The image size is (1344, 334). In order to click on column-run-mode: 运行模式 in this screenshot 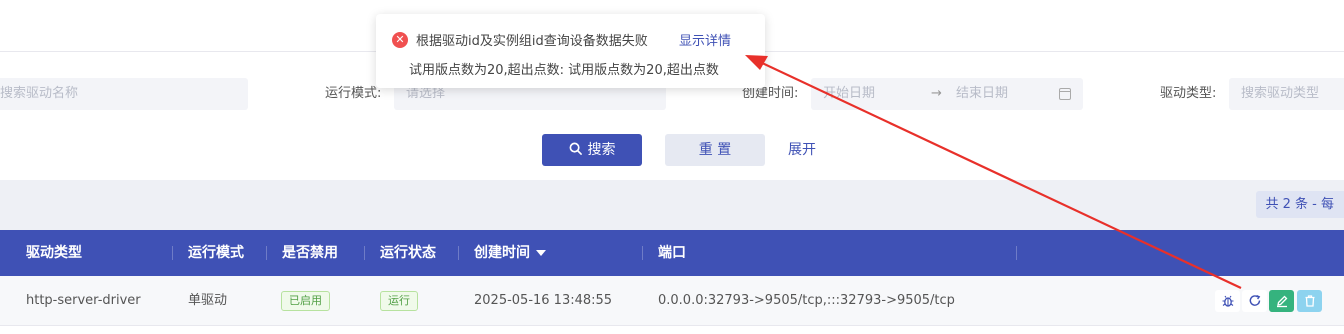, I will do `click(216, 253)`.